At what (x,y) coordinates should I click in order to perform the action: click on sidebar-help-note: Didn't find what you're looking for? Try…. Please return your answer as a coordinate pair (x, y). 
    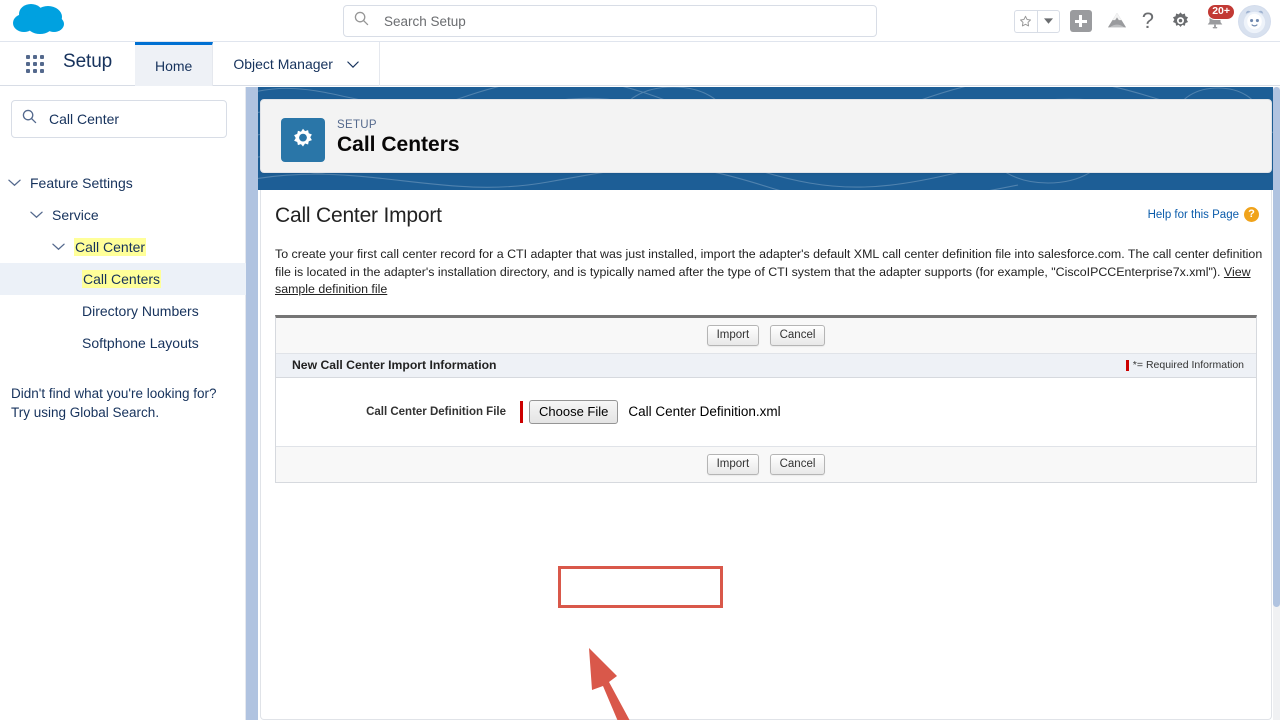
    Looking at the image, I should click on (123, 403).